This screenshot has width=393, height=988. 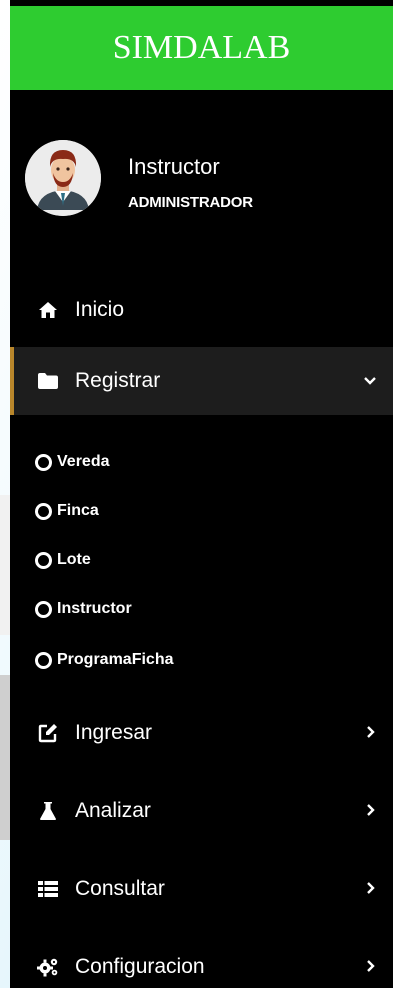 I want to click on submenu-item-lote: Lote, so click(x=201, y=560).